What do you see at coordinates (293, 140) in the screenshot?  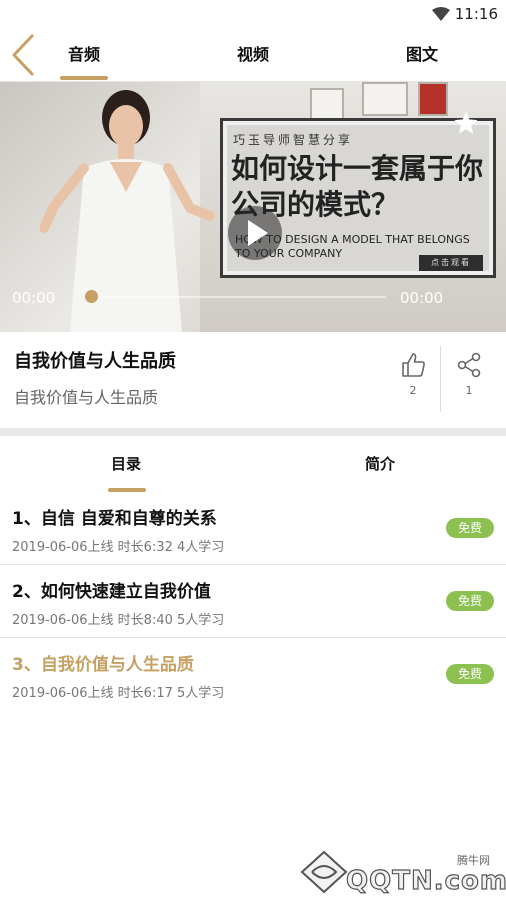 I see `poster-kicker: 巧玉导师智慧分享` at bounding box center [293, 140].